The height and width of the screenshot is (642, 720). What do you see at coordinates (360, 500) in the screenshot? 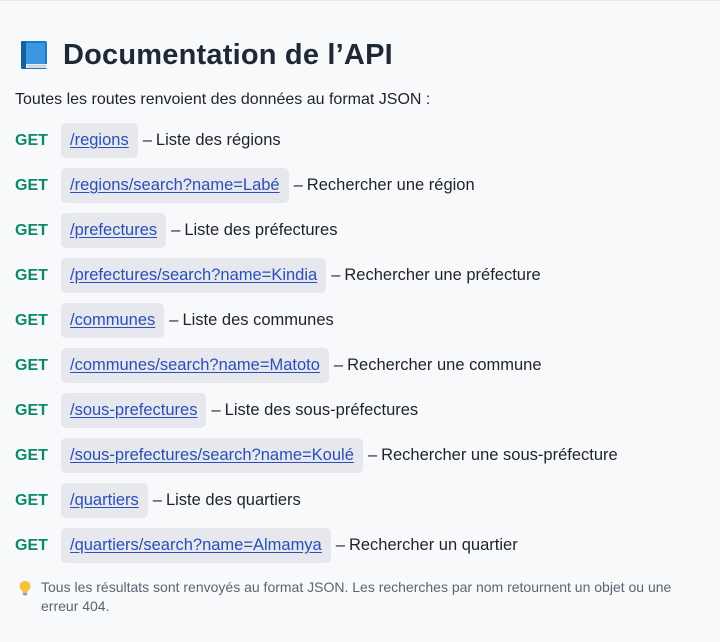
I see `route-row: GET/quartiers – Liste des quartiers` at bounding box center [360, 500].